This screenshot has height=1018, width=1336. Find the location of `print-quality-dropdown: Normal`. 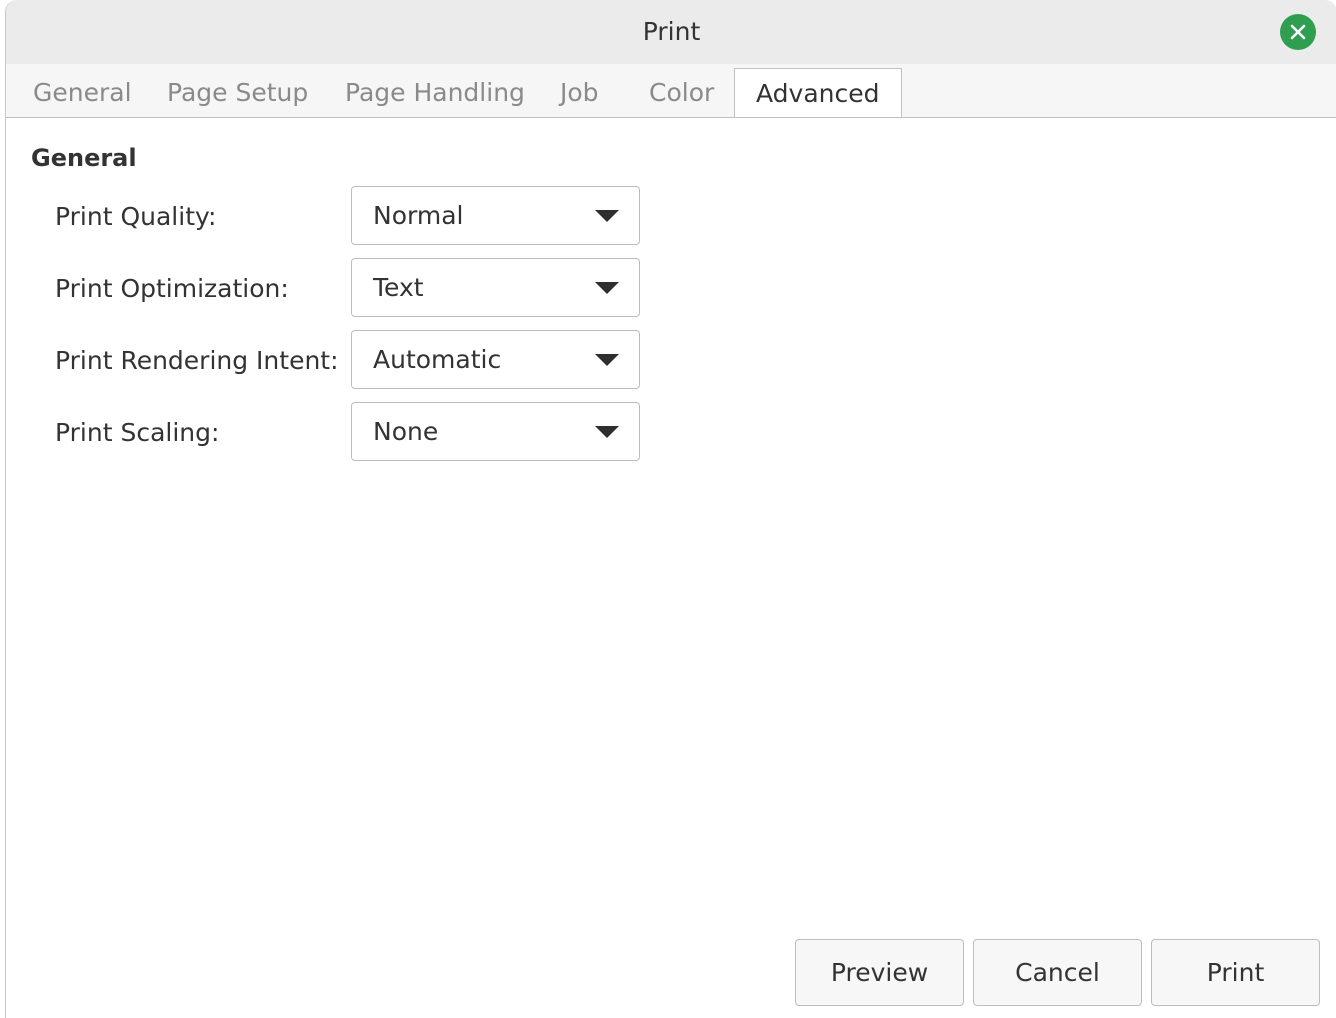

print-quality-dropdown: Normal is located at coordinates (495, 215).